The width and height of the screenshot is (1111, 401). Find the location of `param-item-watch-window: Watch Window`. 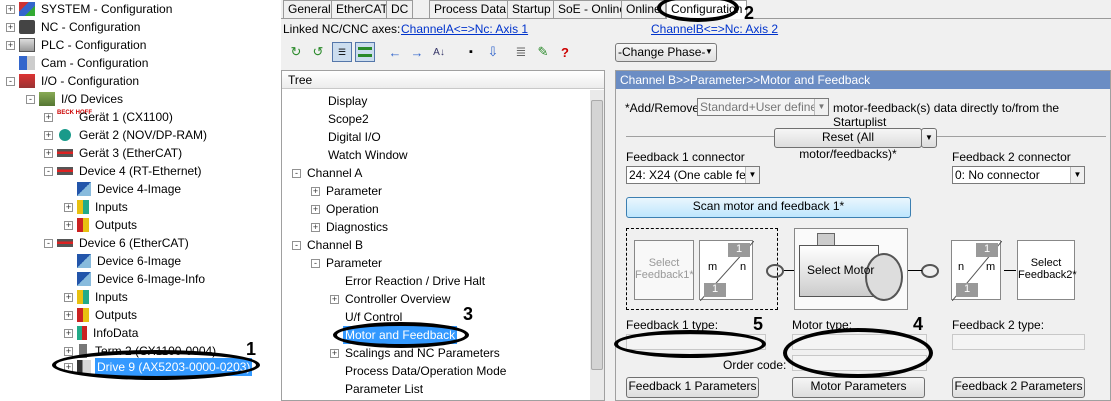

param-item-watch-window: Watch Window is located at coordinates (368, 155).